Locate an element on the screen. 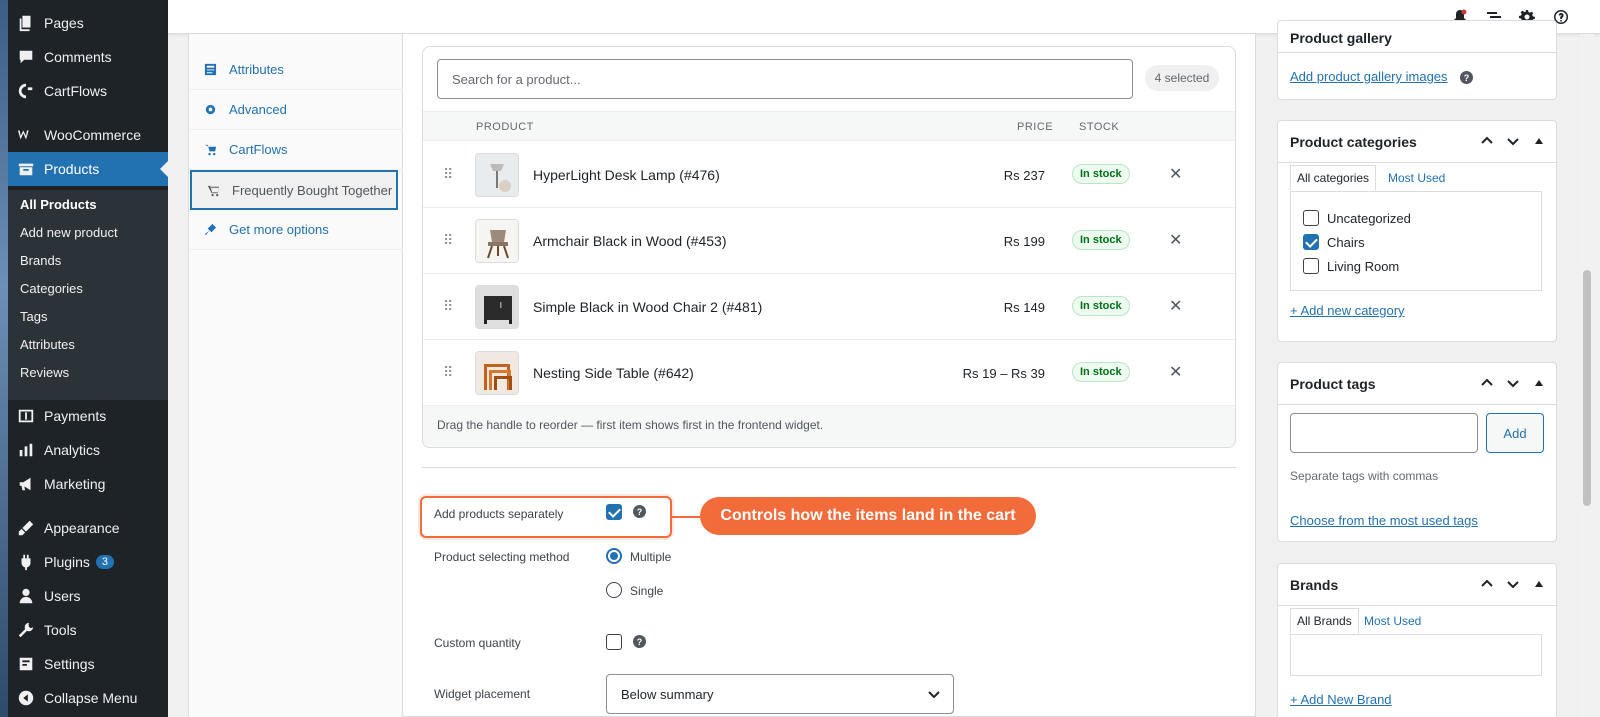 The height and width of the screenshot is (717, 1600). collapse-icon is located at coordinates (26, 698).